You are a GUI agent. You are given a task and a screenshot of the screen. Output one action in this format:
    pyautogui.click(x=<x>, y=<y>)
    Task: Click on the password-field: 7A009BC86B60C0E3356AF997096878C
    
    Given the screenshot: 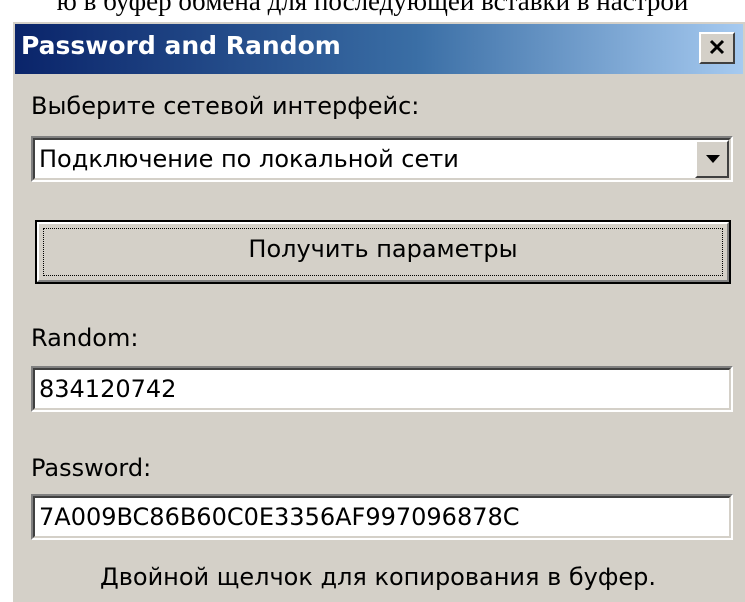 What is the action you would take?
    pyautogui.click(x=382, y=517)
    